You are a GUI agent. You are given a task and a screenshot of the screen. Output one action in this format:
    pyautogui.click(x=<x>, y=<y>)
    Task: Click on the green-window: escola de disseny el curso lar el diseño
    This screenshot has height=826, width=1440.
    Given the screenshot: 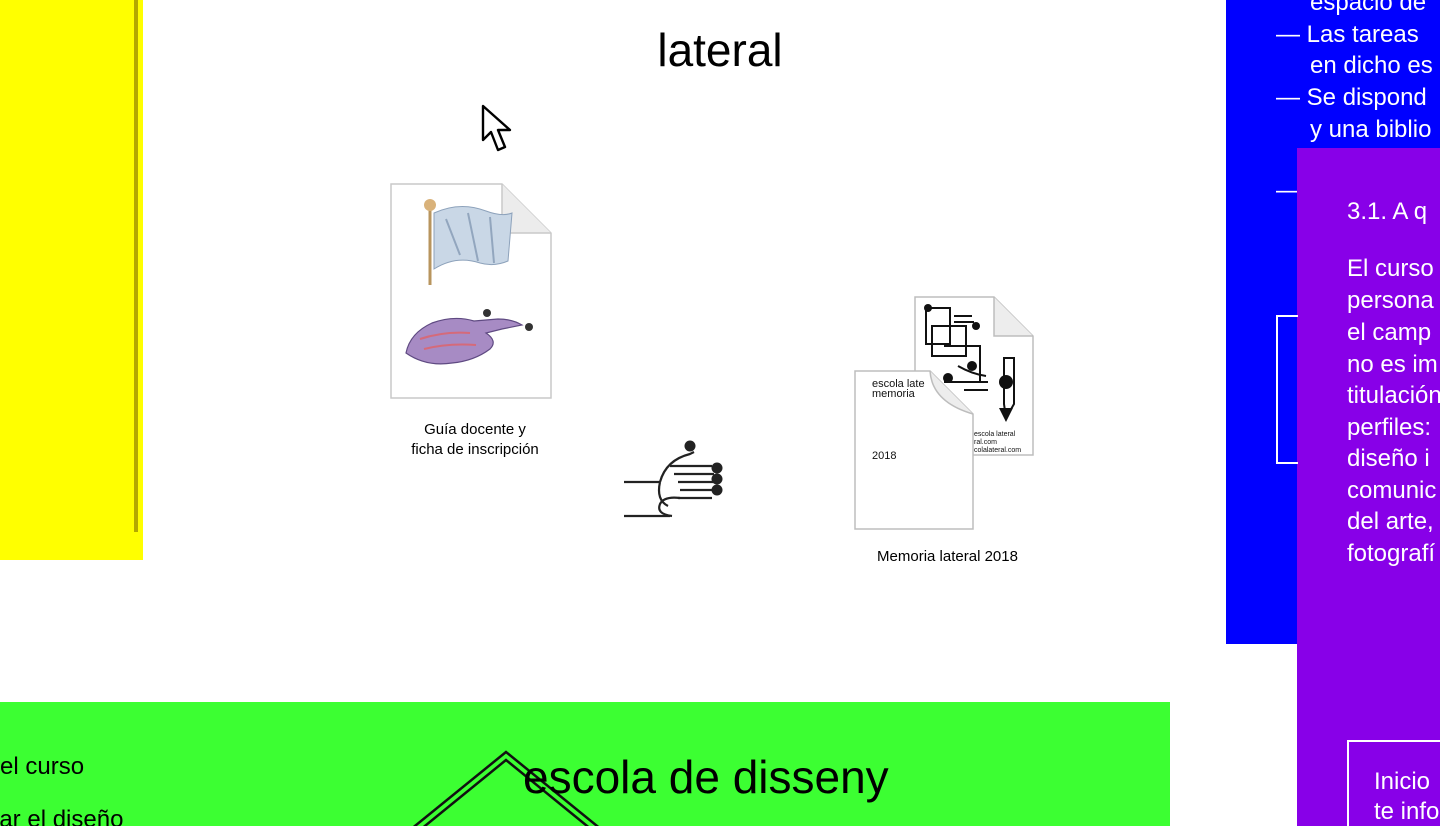 What is the action you would take?
    pyautogui.click(x=585, y=764)
    